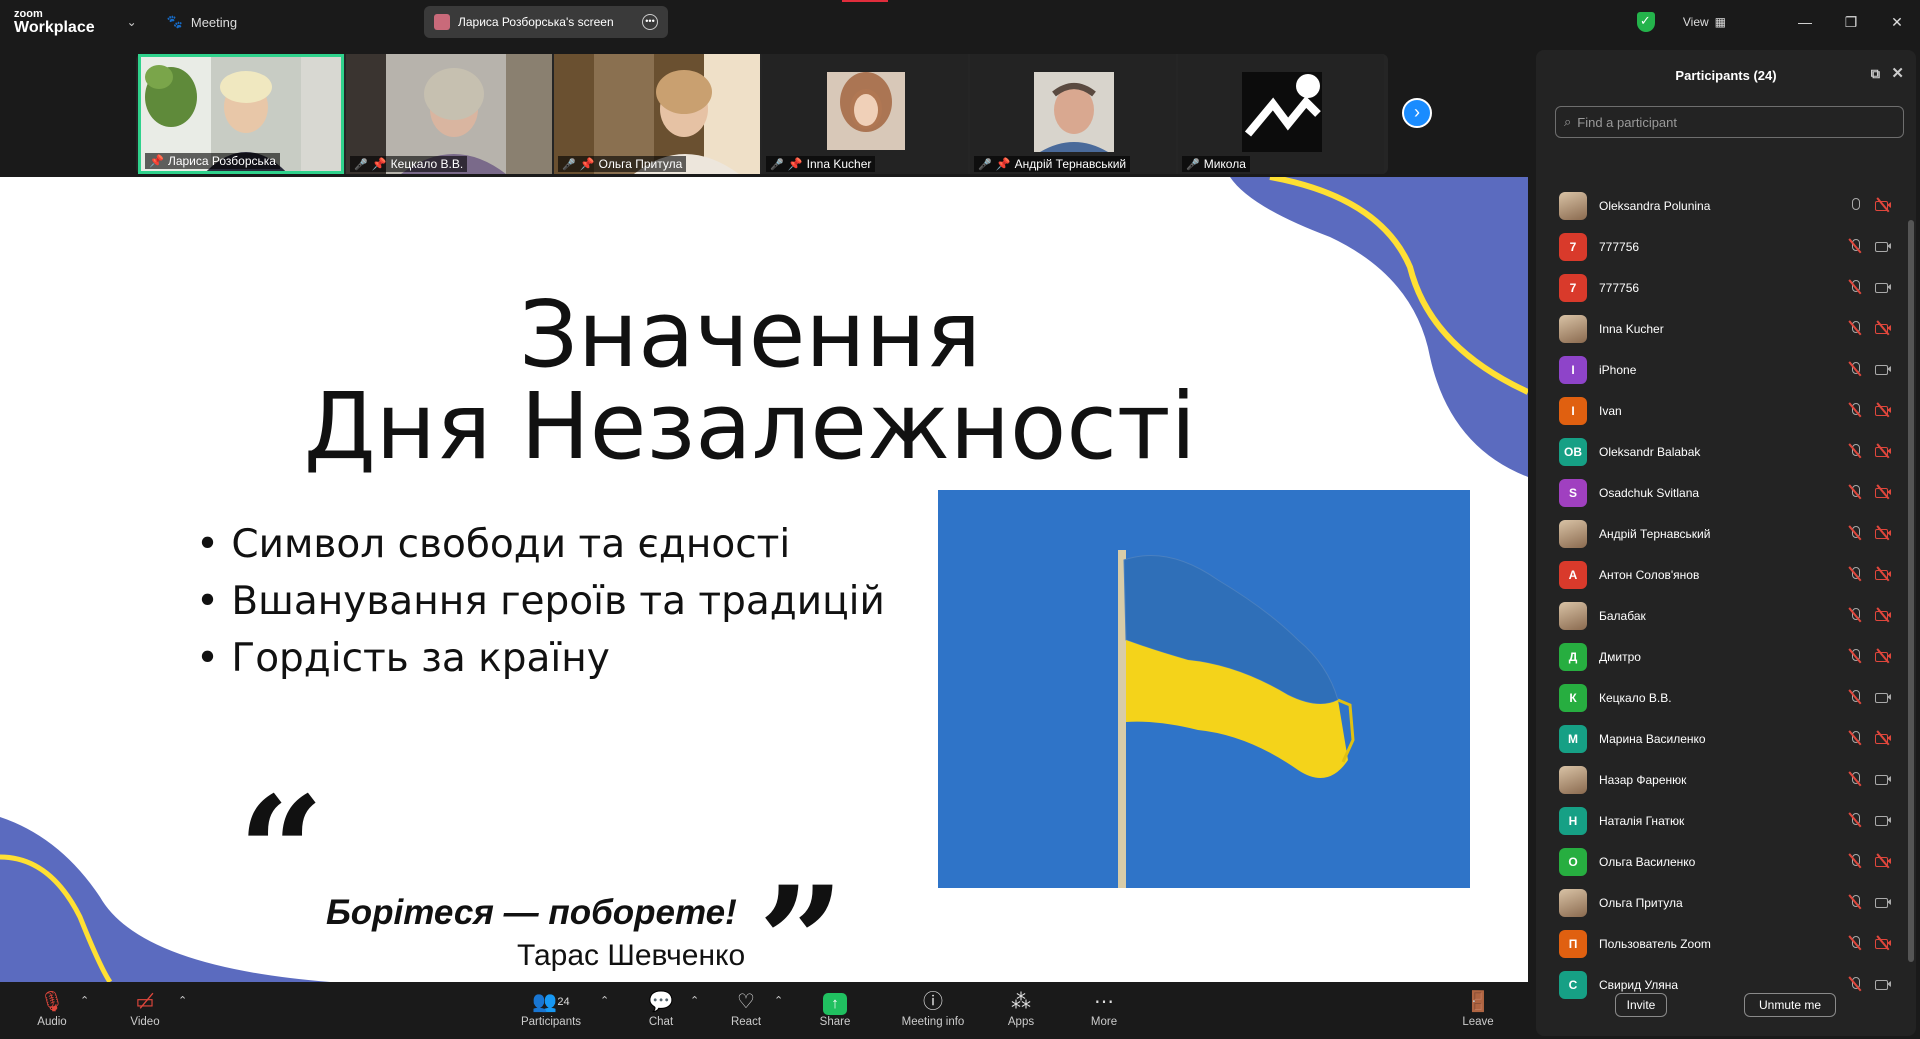 The width and height of the screenshot is (1920, 1039). Describe the element at coordinates (933, 1009) in the screenshot. I see `meeting-info-button: ⓘ Meeting info` at that location.